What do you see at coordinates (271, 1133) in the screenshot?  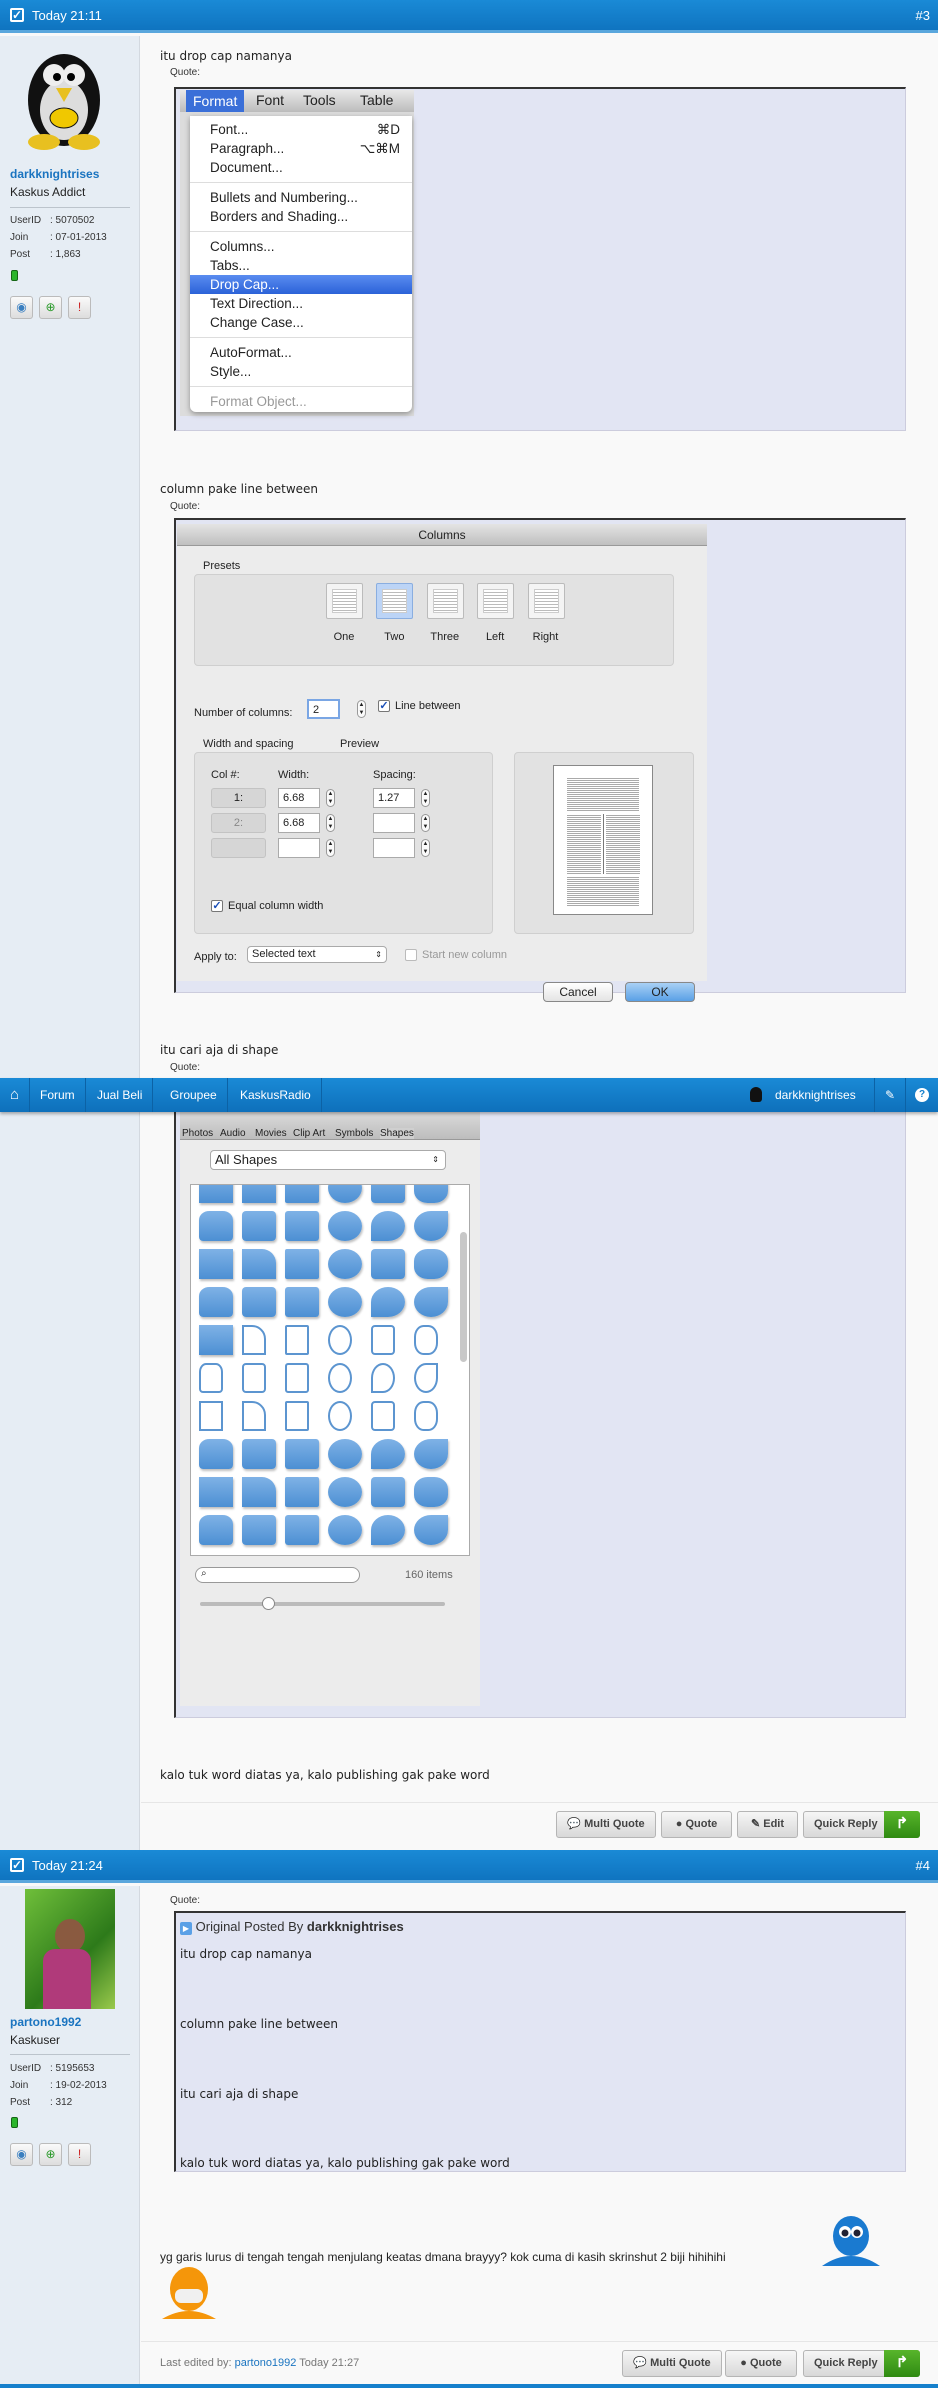 I see `tab-movies: Movies` at bounding box center [271, 1133].